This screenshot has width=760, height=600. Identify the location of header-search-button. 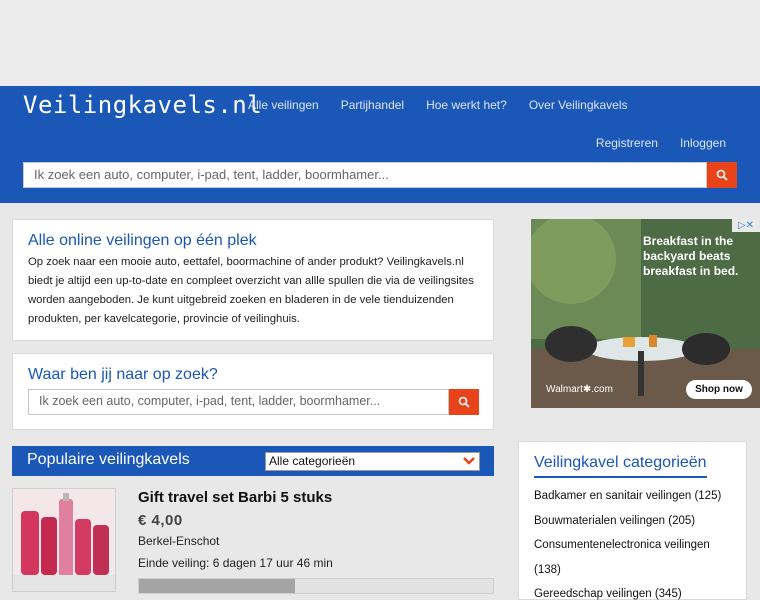
(722, 175).